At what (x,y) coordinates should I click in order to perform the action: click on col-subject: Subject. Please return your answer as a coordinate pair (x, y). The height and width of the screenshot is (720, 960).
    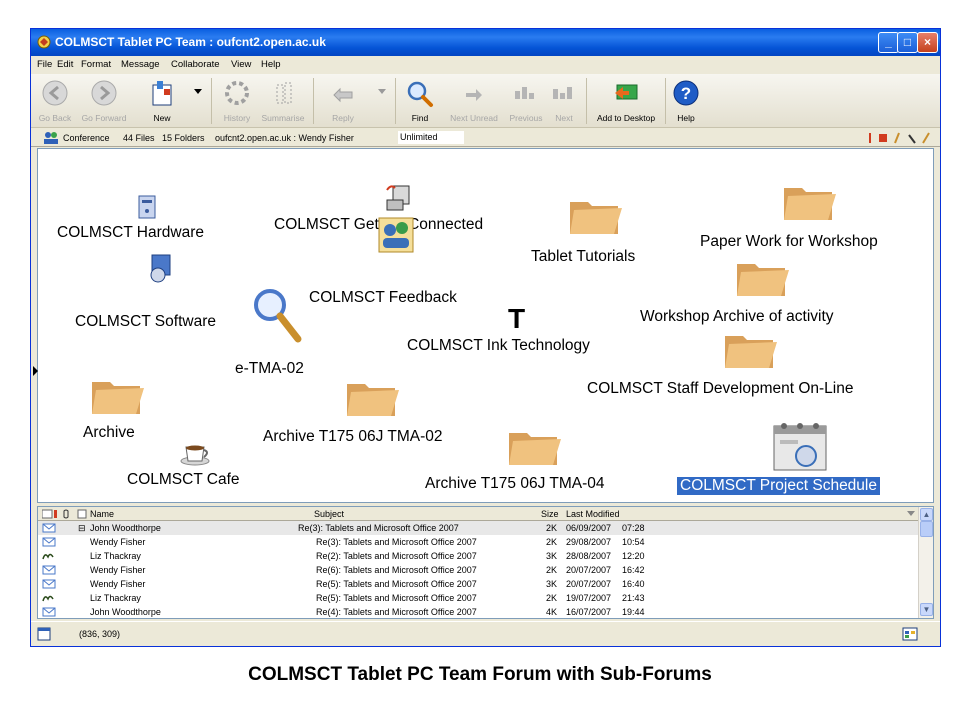
    Looking at the image, I should click on (329, 514).